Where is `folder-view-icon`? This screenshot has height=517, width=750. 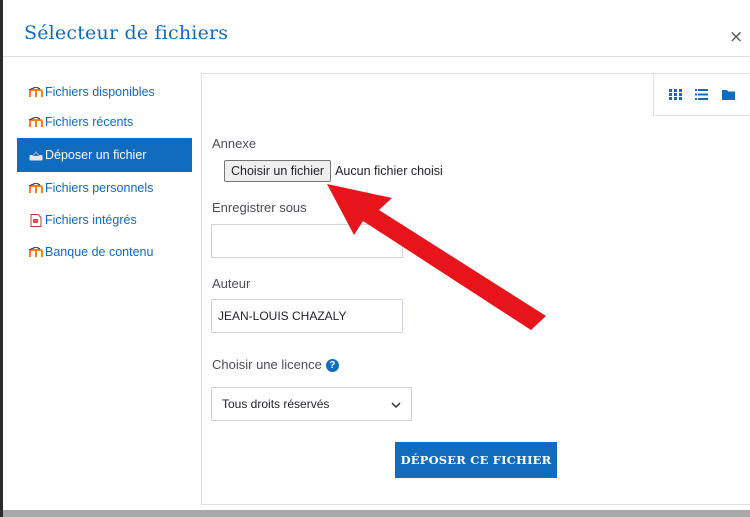
folder-view-icon is located at coordinates (729, 95).